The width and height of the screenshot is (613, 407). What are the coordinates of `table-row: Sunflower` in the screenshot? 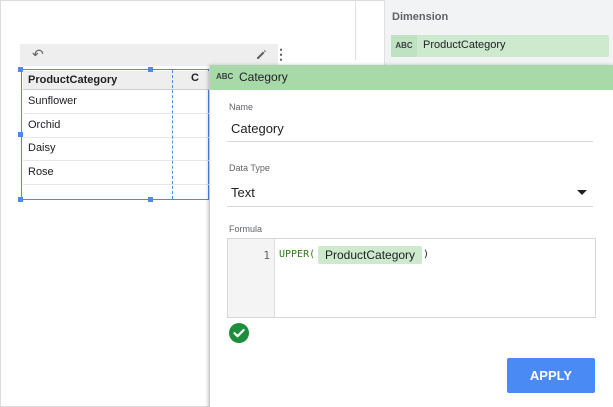 It's located at (116, 102).